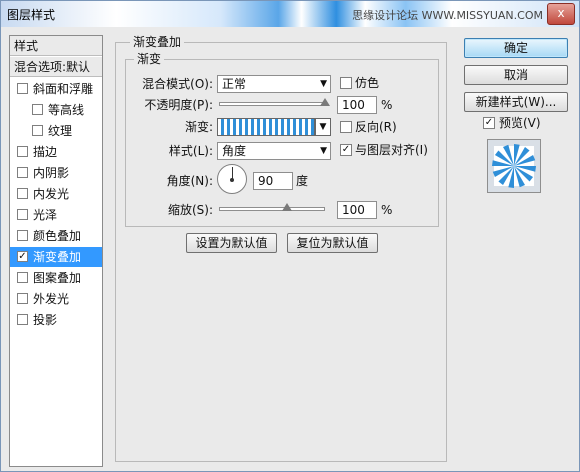 The width and height of the screenshot is (580, 472). Describe the element at coordinates (190, 151) in the screenshot. I see `style-label: 样式(L):` at that location.